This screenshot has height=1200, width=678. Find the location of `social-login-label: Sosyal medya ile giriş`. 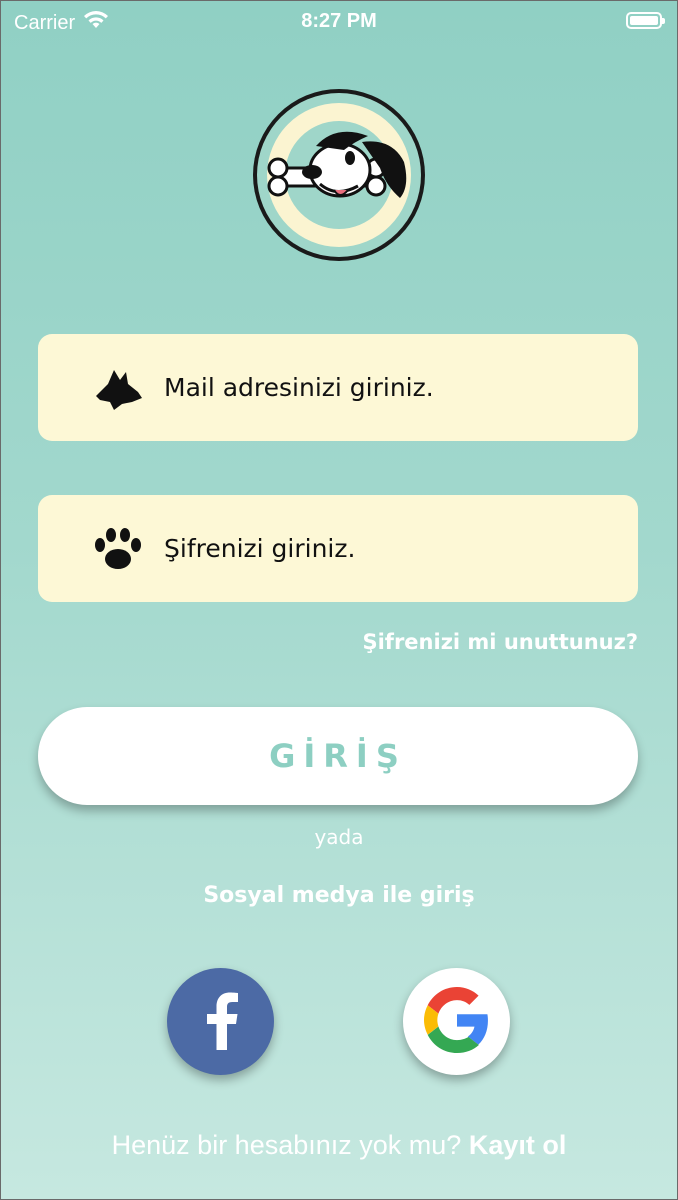

social-login-label: Sosyal medya ile giriş is located at coordinates (339, 895).